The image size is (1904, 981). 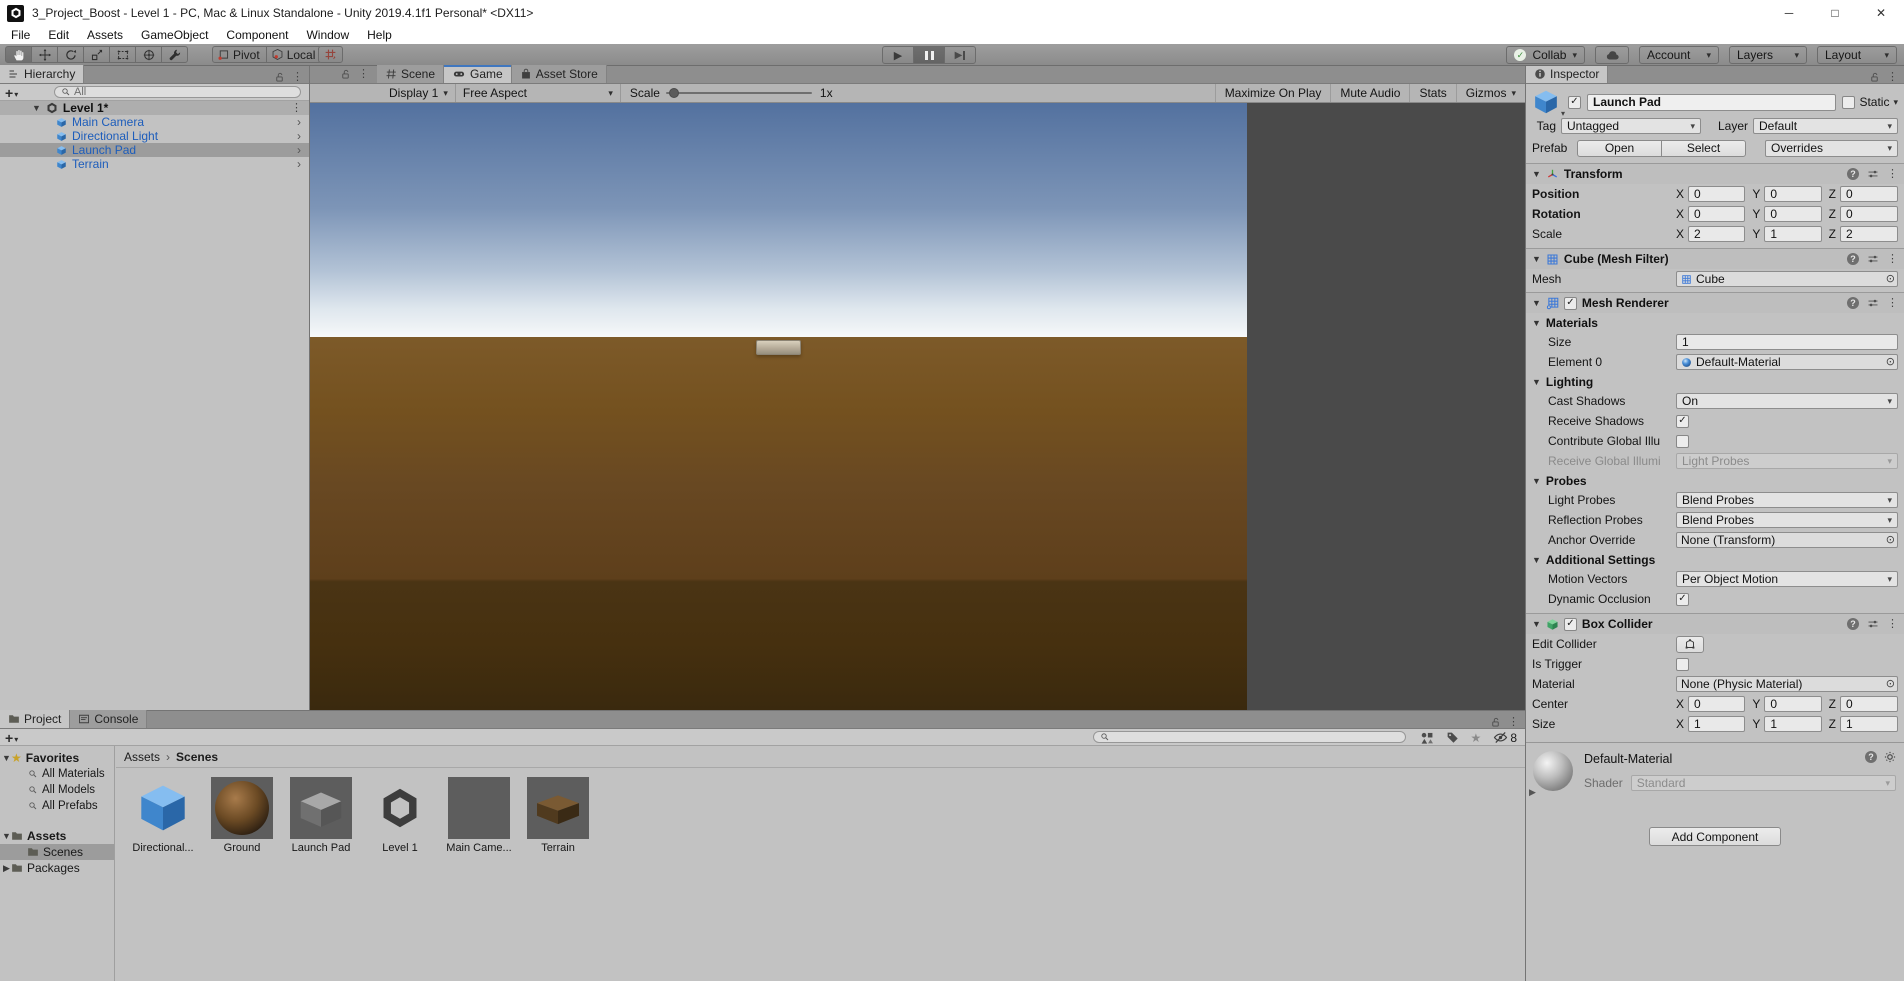 I want to click on position-x-field: 0, so click(x=1717, y=194).